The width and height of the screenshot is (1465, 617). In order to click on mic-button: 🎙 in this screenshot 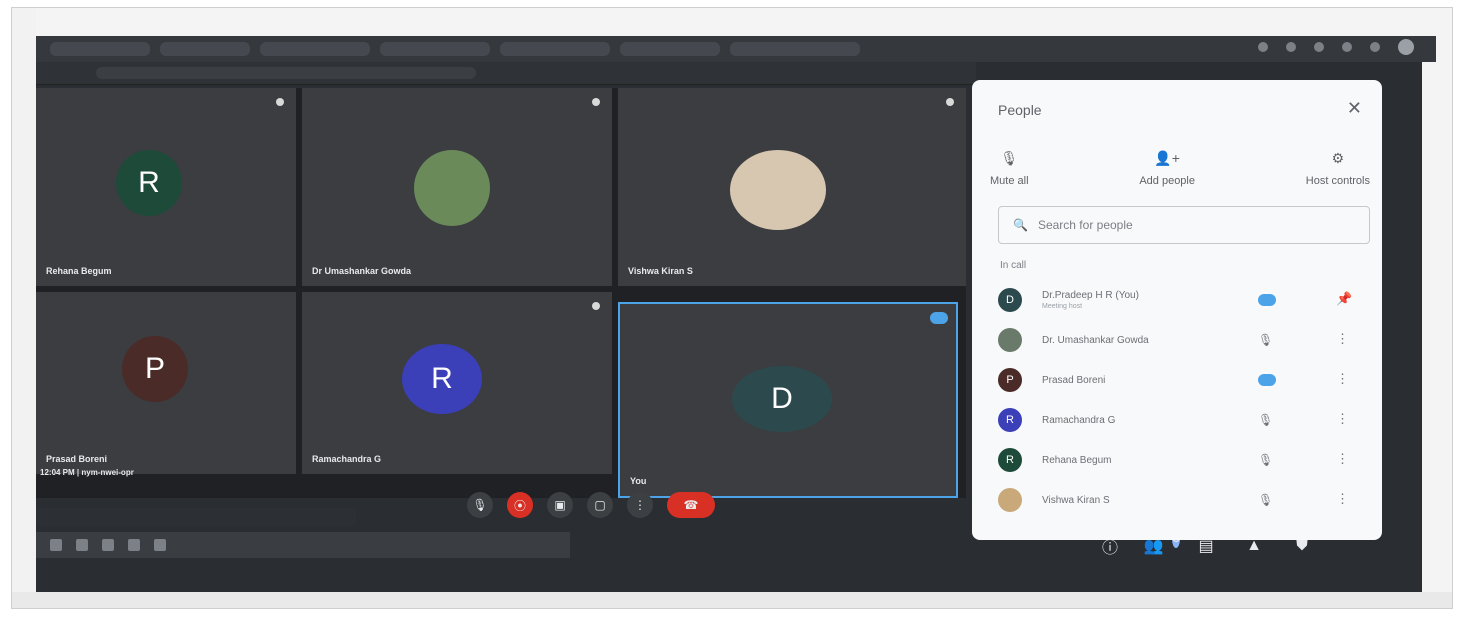, I will do `click(480, 505)`.